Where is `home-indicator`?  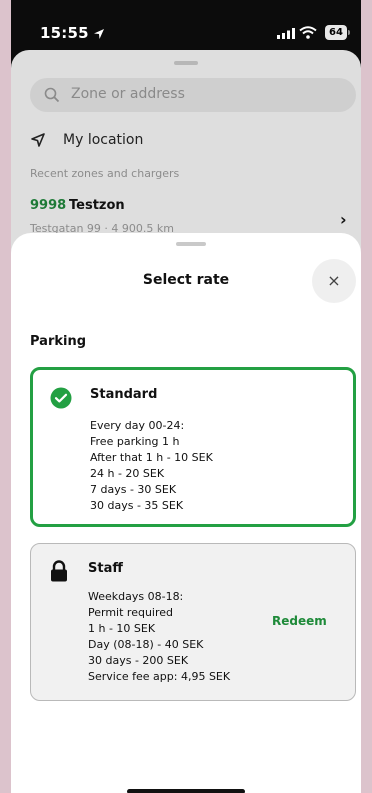
home-indicator is located at coordinates (186, 791).